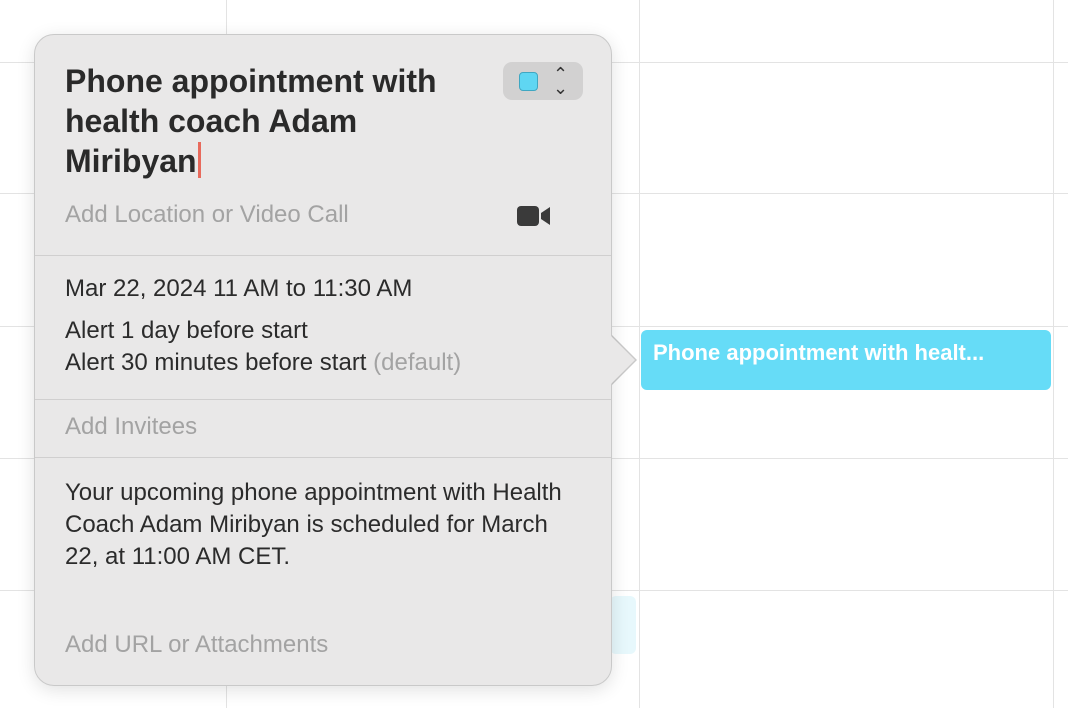 The image size is (1068, 708). What do you see at coordinates (528, 81) in the screenshot?
I see `color-swatch` at bounding box center [528, 81].